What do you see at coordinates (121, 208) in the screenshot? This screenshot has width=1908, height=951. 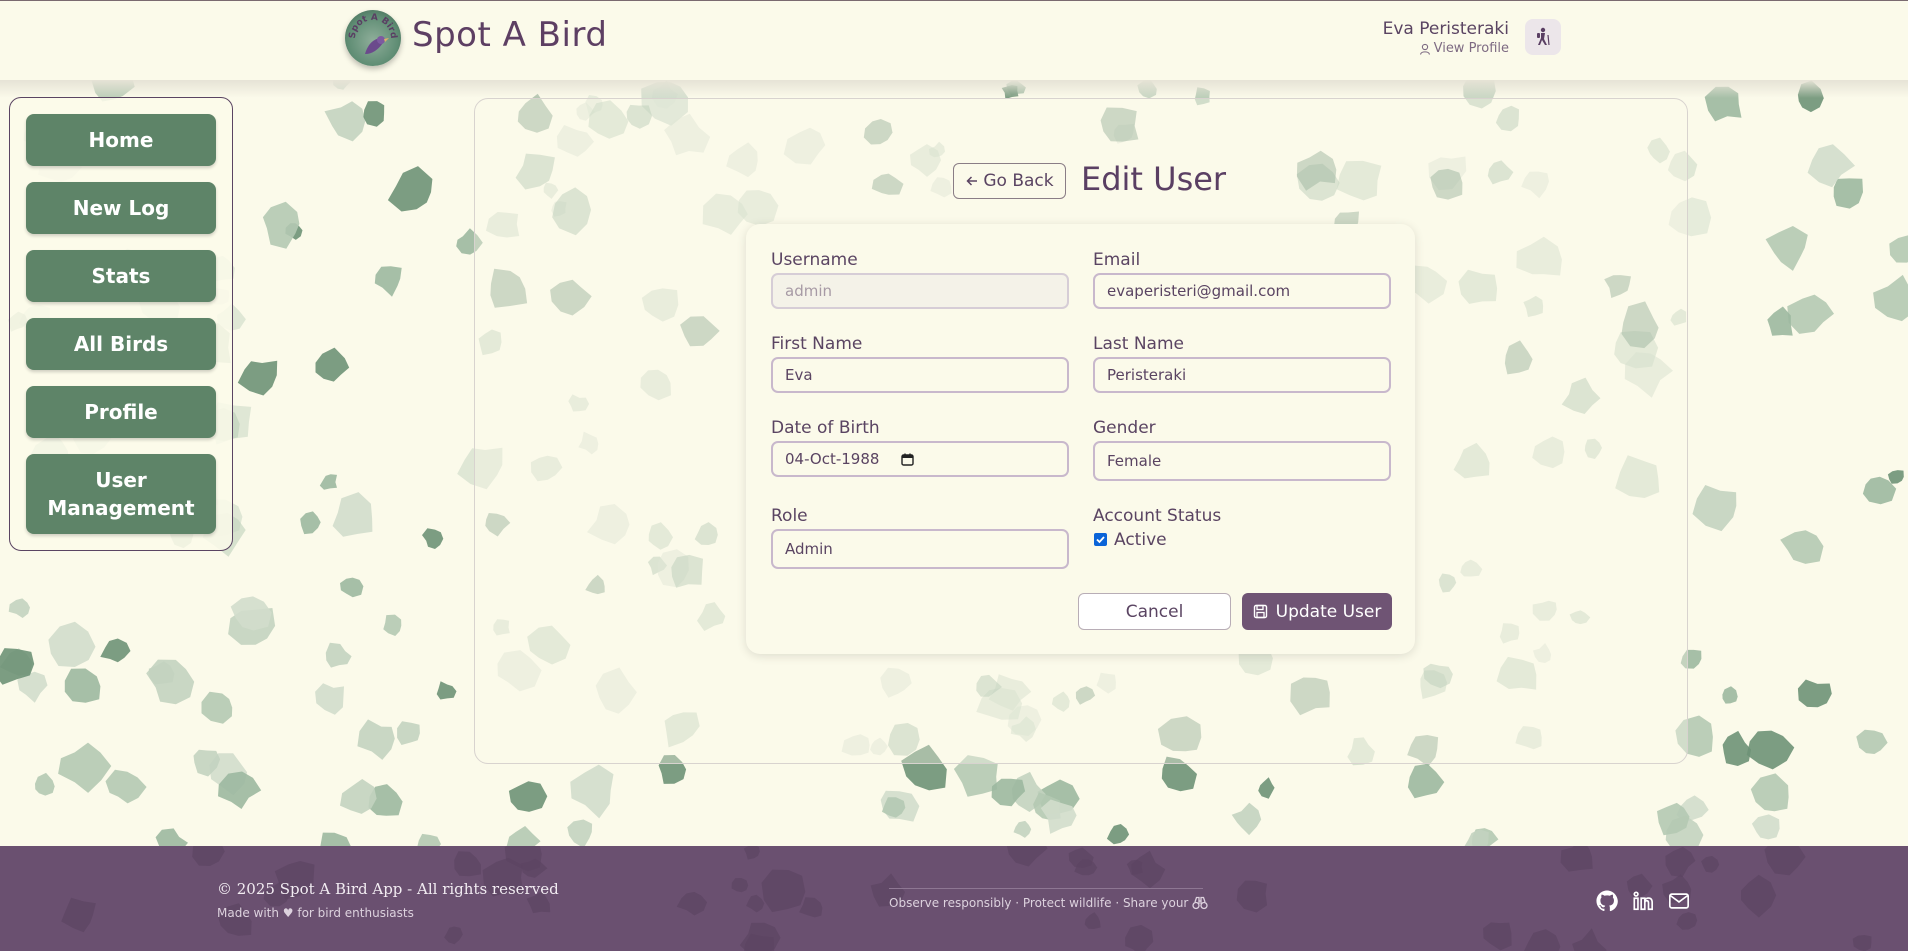 I see `sidebar-item-new-log: New Log` at bounding box center [121, 208].